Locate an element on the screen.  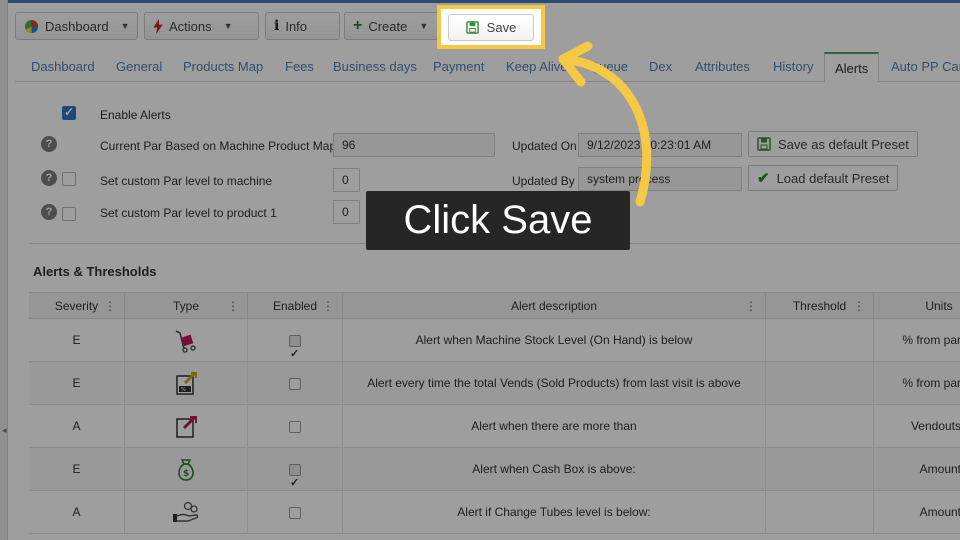
curved-arrow-icon is located at coordinates (605, 124).